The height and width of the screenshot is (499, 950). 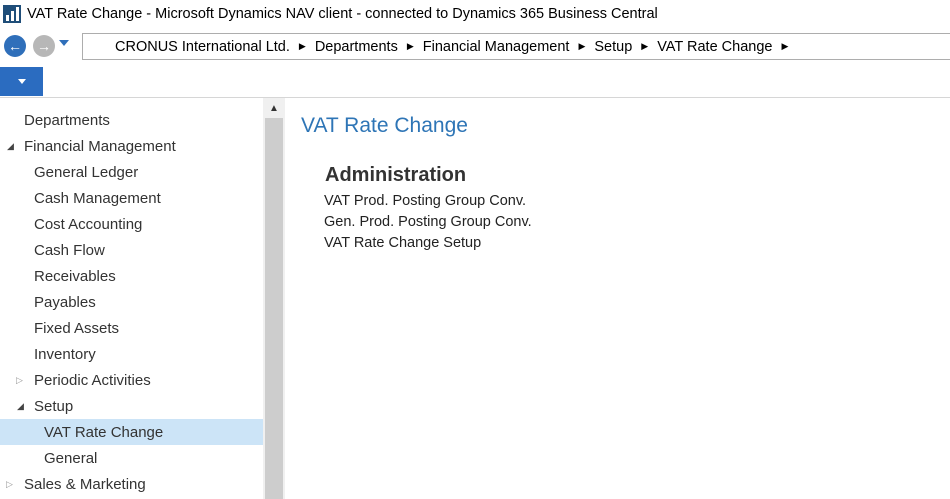 What do you see at coordinates (131, 354) in the screenshot?
I see `sidebar-item-inventory: Inventory` at bounding box center [131, 354].